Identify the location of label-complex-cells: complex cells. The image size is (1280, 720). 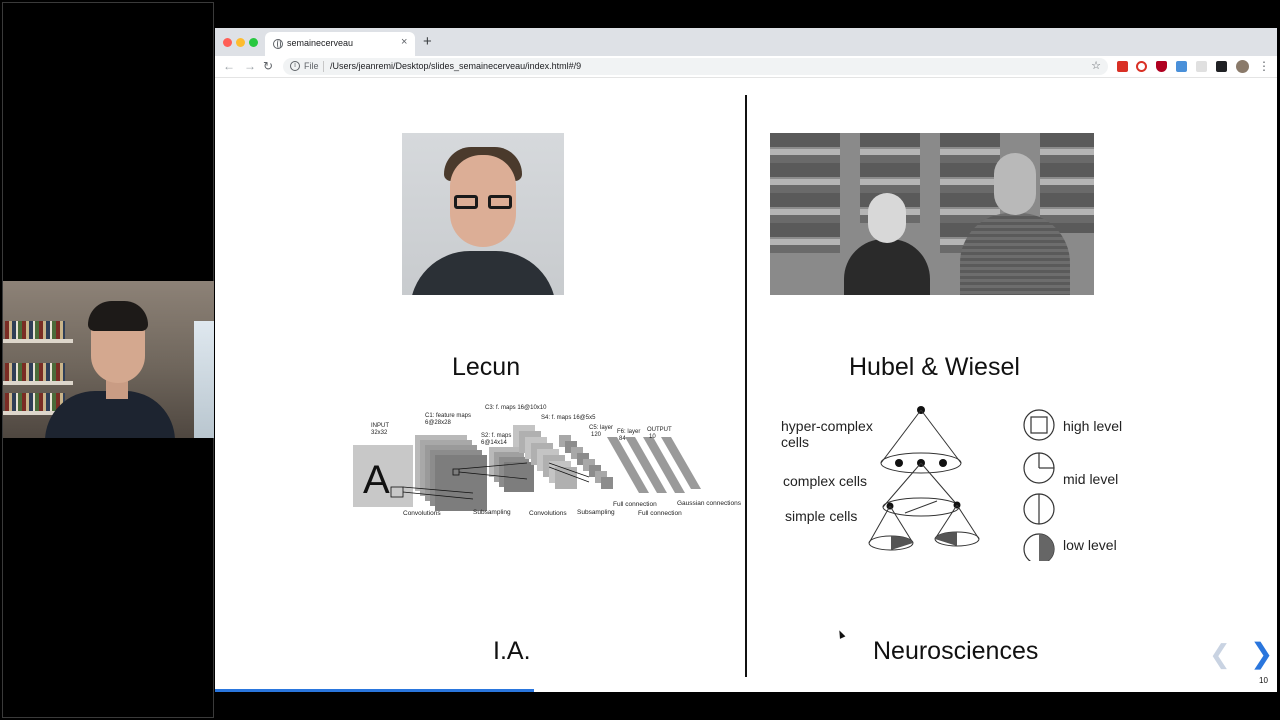
(825, 481).